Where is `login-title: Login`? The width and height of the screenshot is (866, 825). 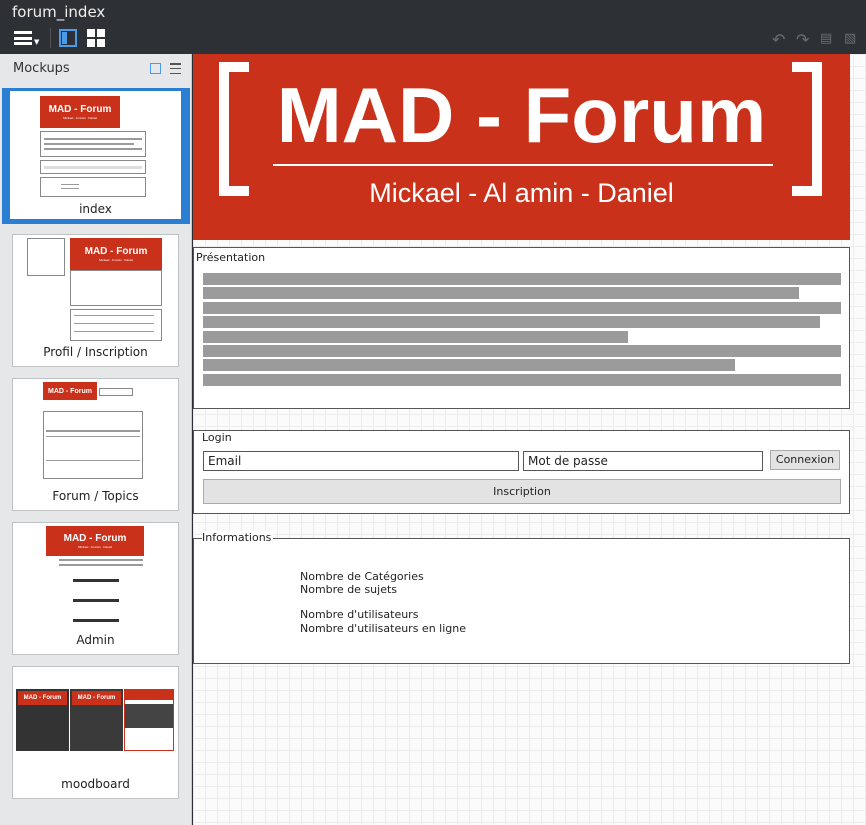 login-title: Login is located at coordinates (218, 437).